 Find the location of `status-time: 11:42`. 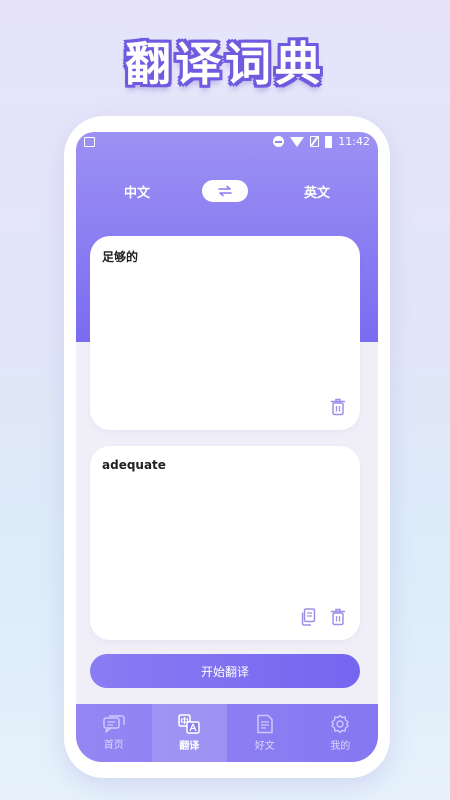

status-time: 11:42 is located at coordinates (354, 141).